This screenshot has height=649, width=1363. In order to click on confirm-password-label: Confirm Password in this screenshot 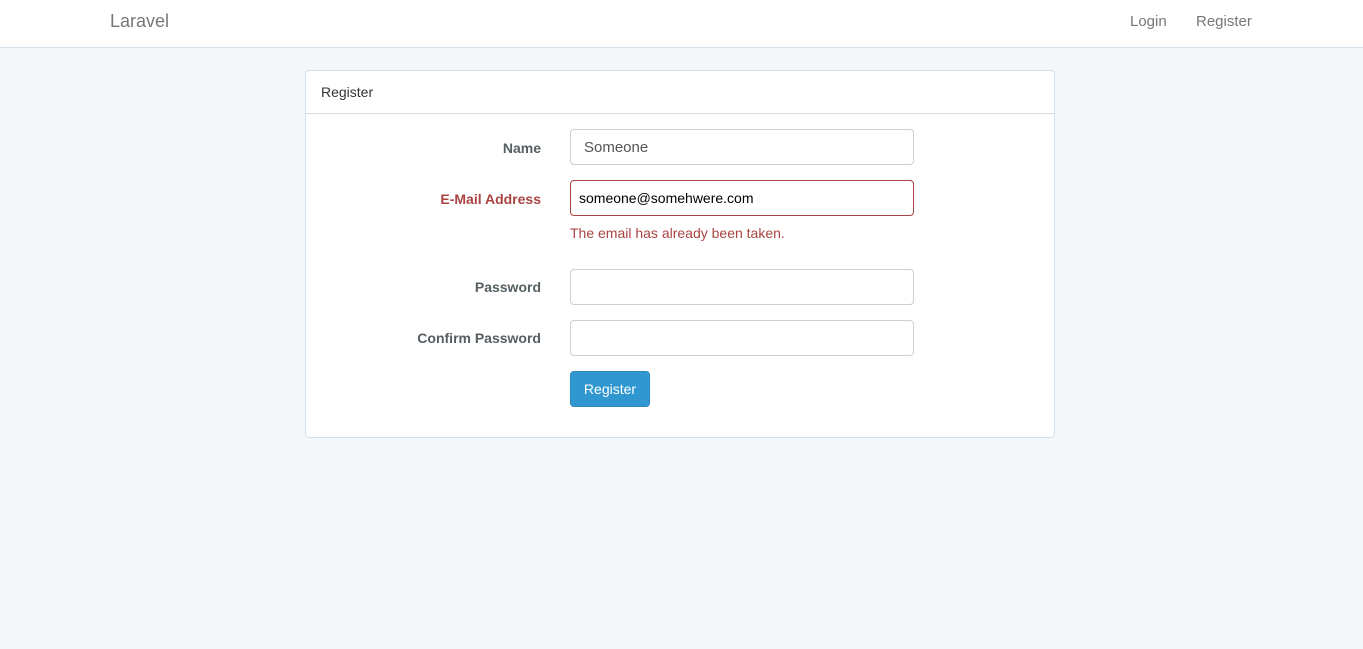, I will do `click(479, 338)`.